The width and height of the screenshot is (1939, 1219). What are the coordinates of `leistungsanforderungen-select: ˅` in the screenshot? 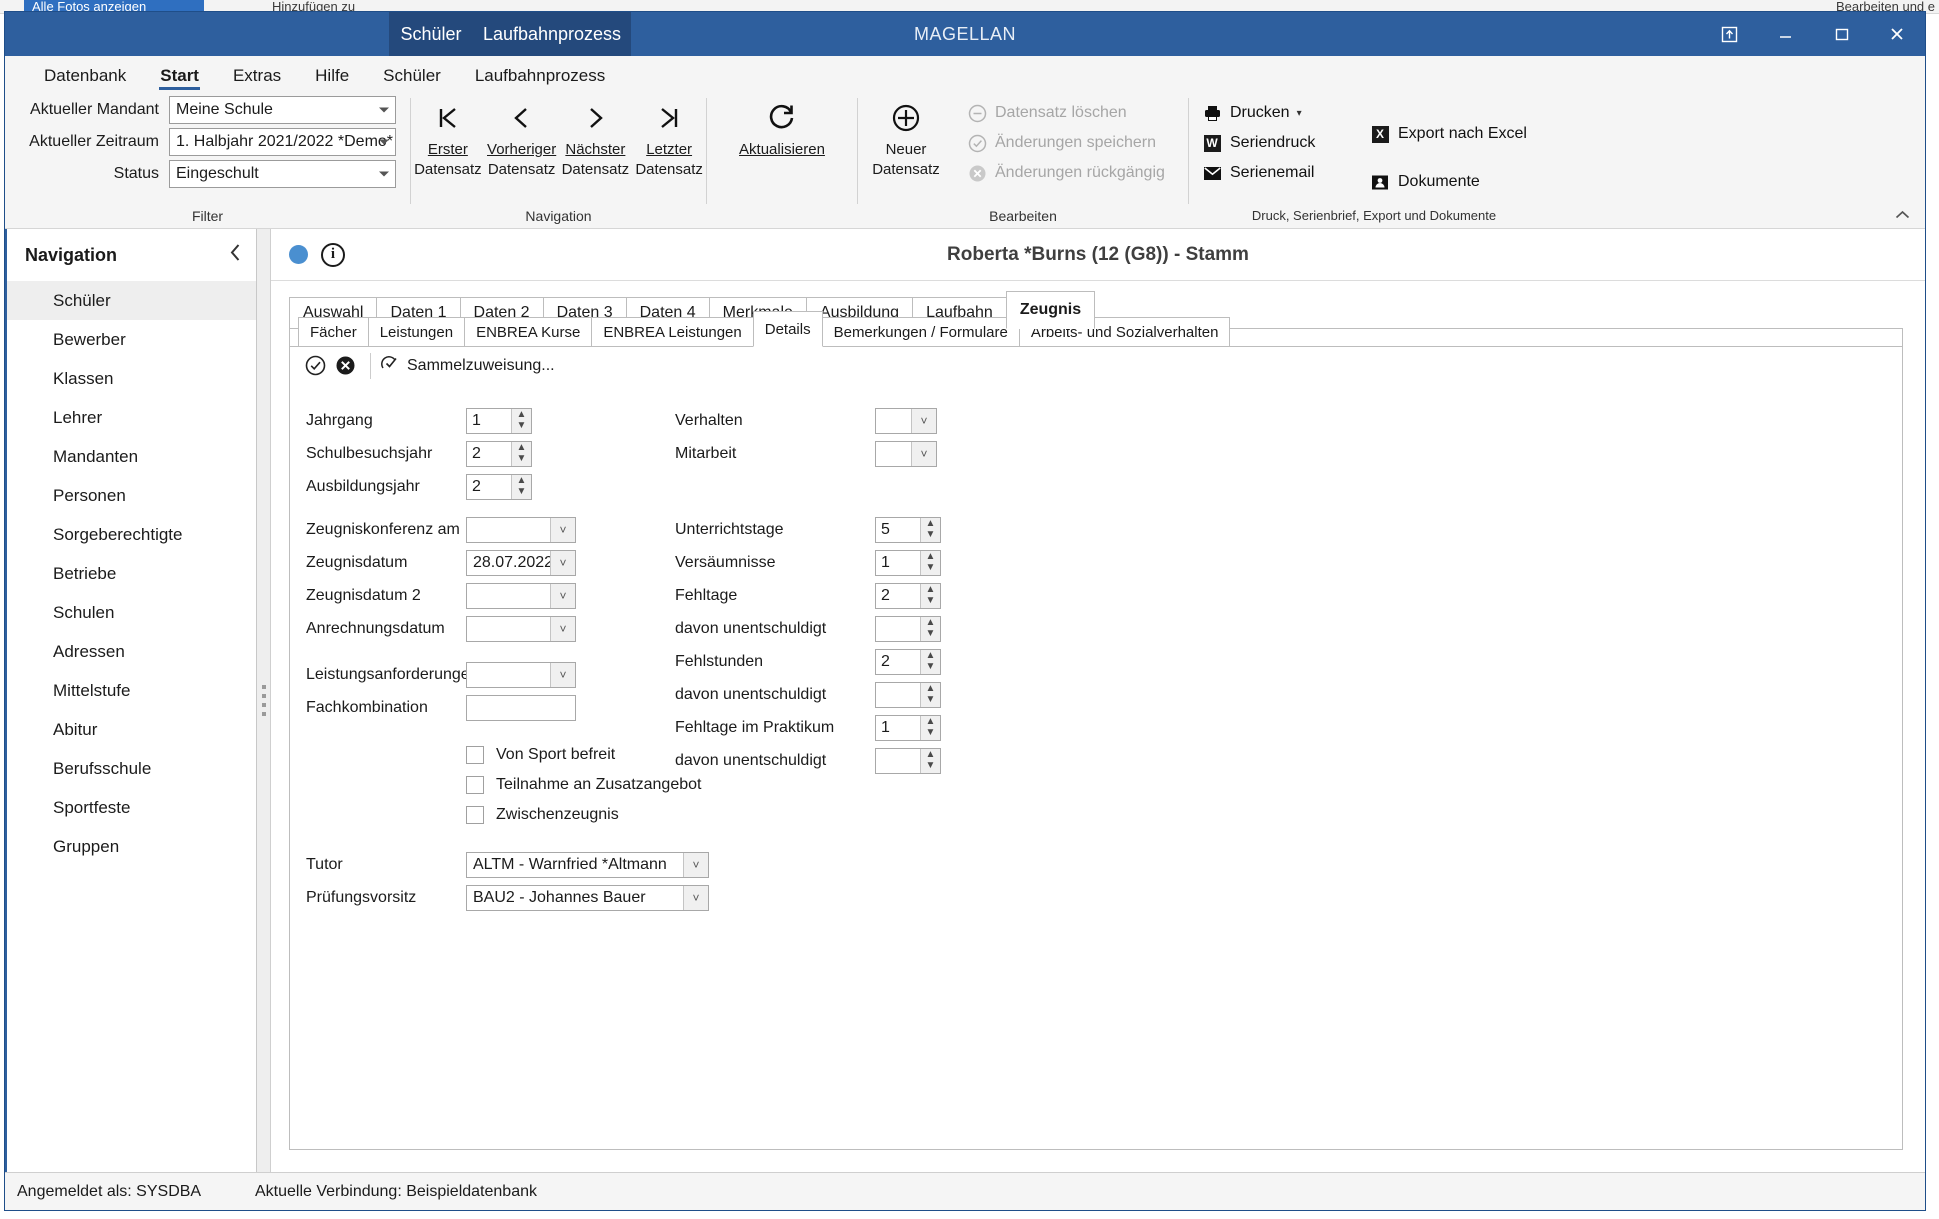 It's located at (521, 675).